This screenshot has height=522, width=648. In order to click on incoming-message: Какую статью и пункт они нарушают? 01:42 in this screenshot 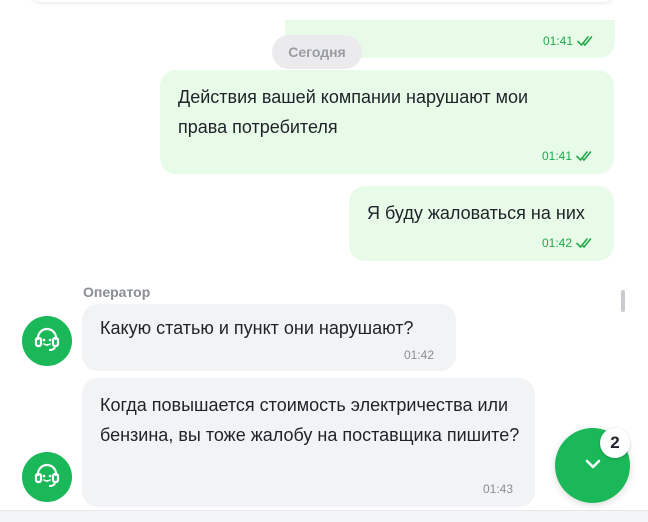, I will do `click(269, 337)`.